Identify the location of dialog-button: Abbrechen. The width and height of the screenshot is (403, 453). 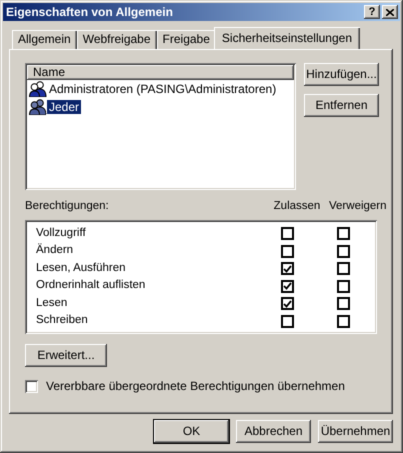
(273, 431).